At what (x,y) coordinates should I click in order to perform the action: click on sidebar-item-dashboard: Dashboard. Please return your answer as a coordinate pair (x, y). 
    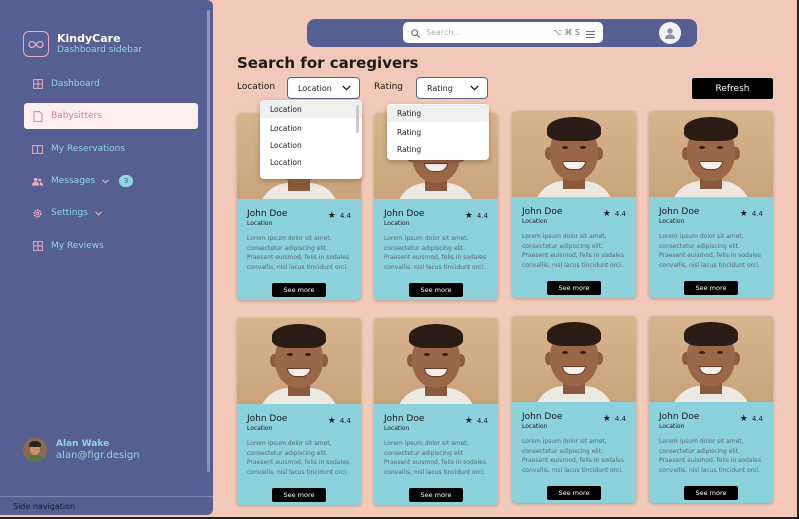
    Looking at the image, I should click on (111, 84).